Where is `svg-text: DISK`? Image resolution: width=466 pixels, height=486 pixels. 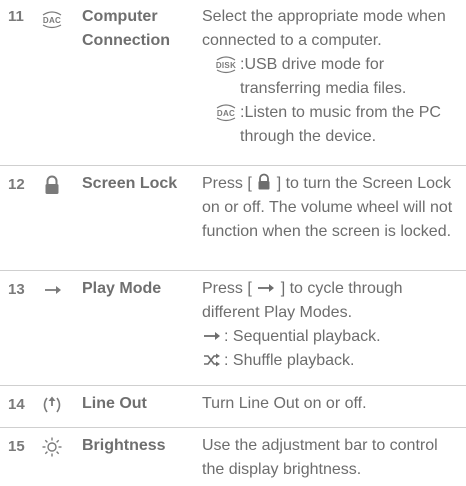
svg-text: DISK is located at coordinates (226, 65).